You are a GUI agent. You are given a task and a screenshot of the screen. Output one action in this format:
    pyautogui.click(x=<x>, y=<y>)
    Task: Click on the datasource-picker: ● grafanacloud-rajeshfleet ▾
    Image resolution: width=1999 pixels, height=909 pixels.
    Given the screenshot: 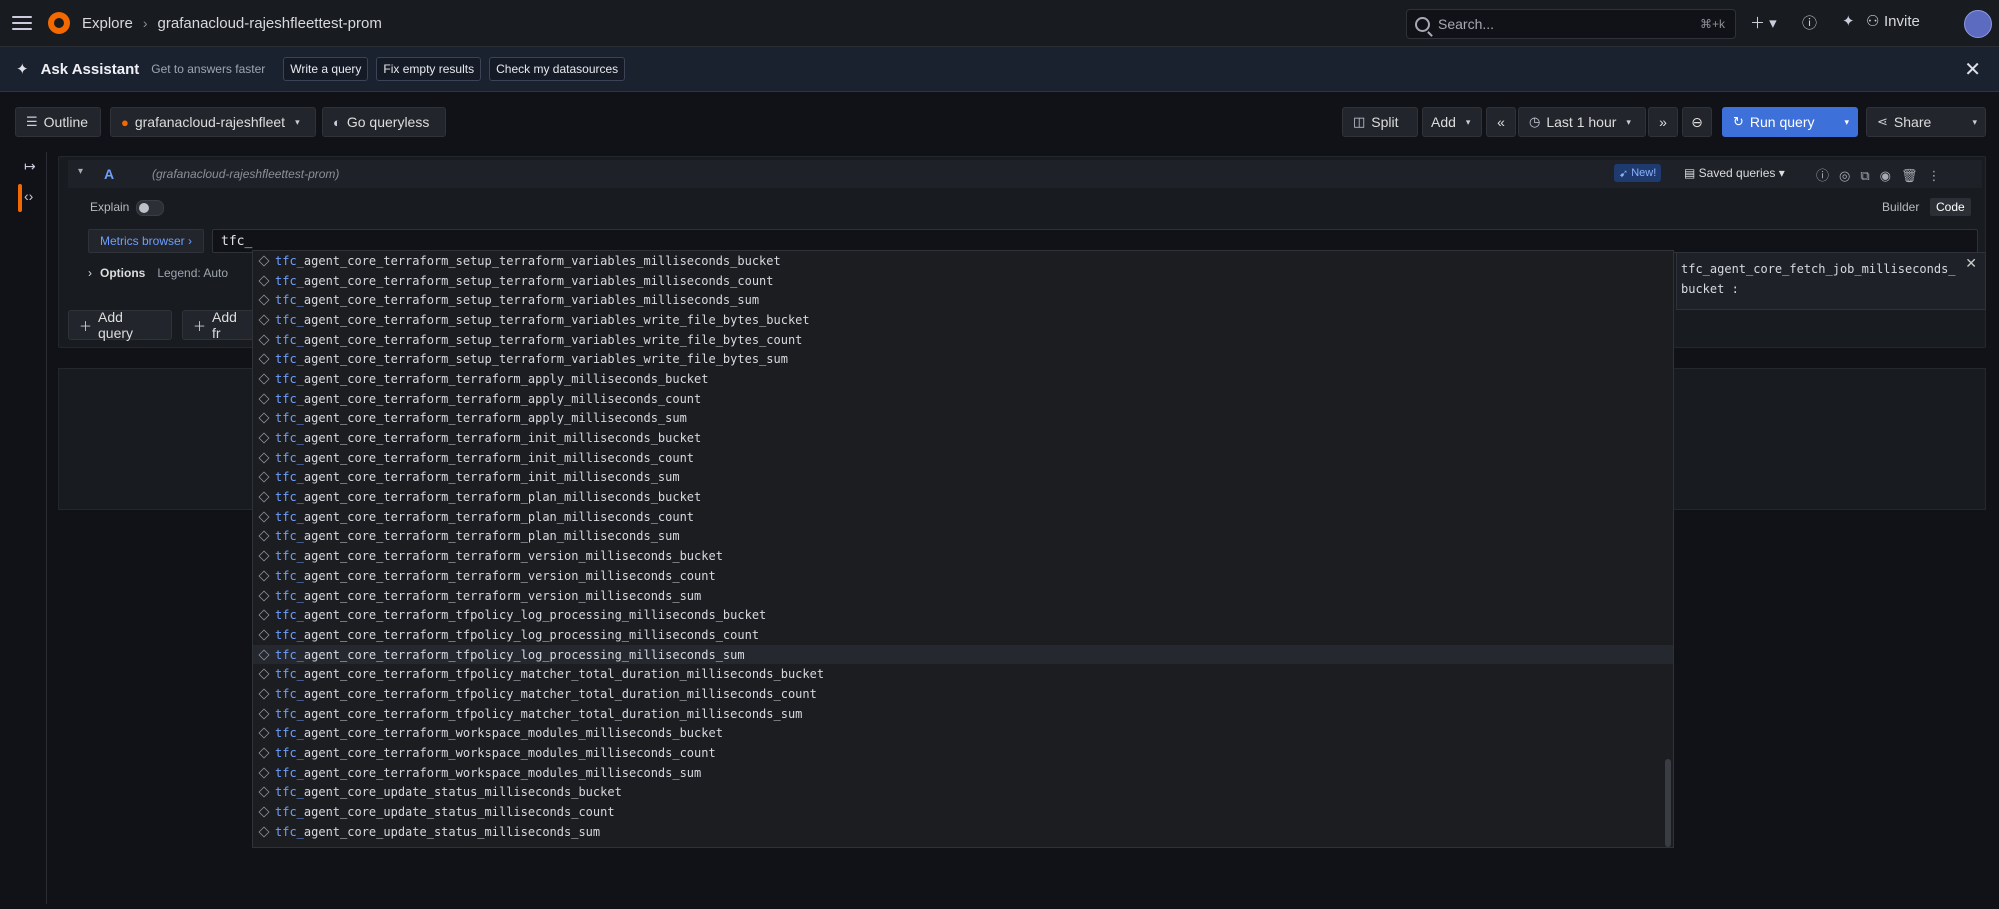 What is the action you would take?
    pyautogui.click(x=213, y=122)
    